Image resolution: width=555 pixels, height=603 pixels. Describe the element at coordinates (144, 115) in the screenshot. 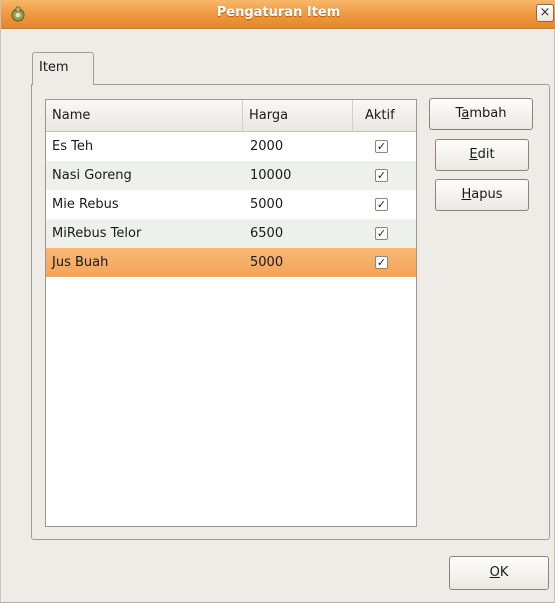

I see `column-header-name: Name` at that location.